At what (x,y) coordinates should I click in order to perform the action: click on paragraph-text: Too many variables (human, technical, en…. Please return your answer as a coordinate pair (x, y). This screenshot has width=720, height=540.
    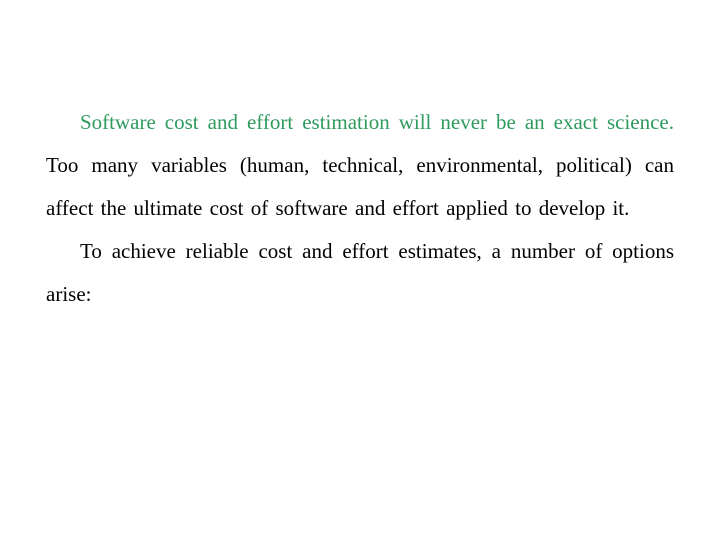
    Looking at the image, I should click on (360, 186).